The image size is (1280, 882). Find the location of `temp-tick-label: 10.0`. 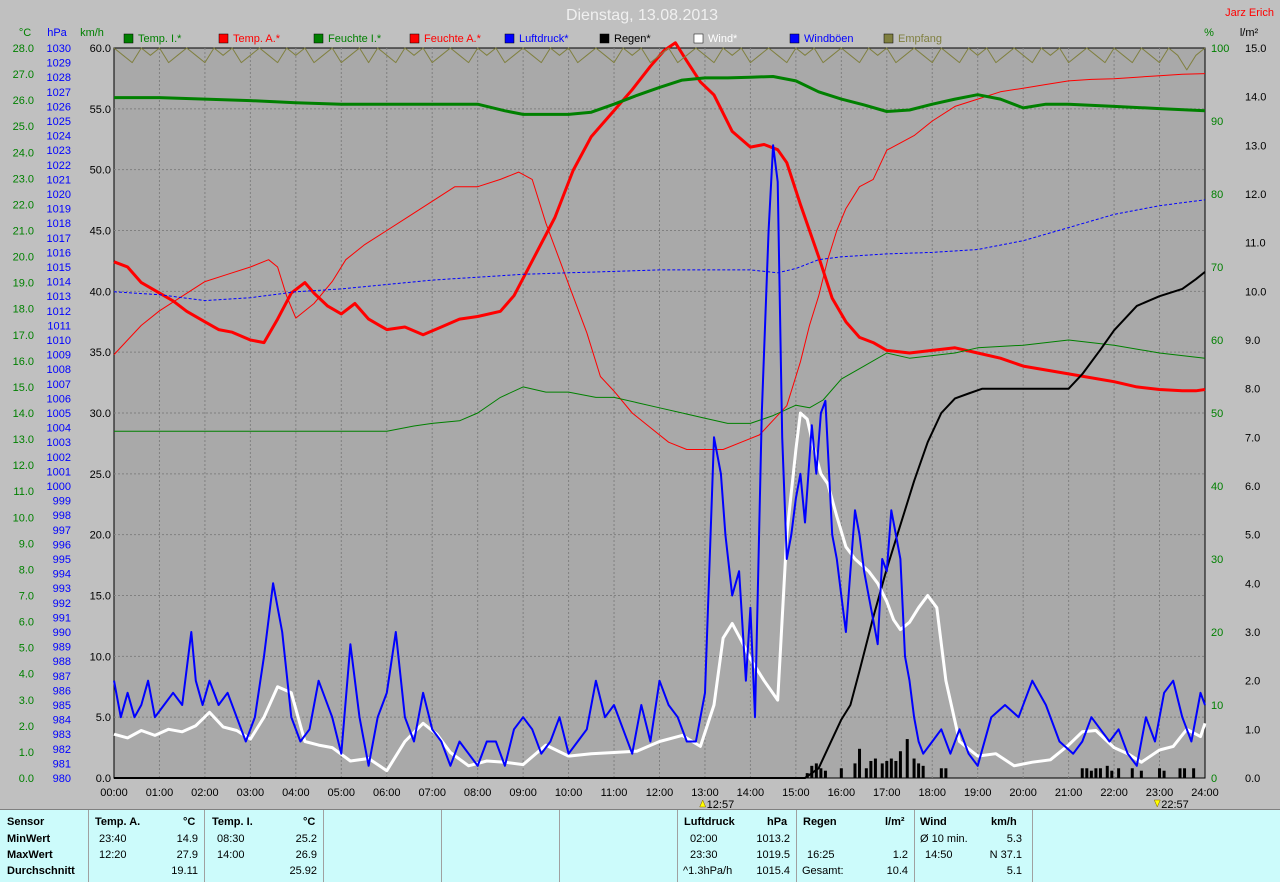

temp-tick-label: 10.0 is located at coordinates (23, 518).